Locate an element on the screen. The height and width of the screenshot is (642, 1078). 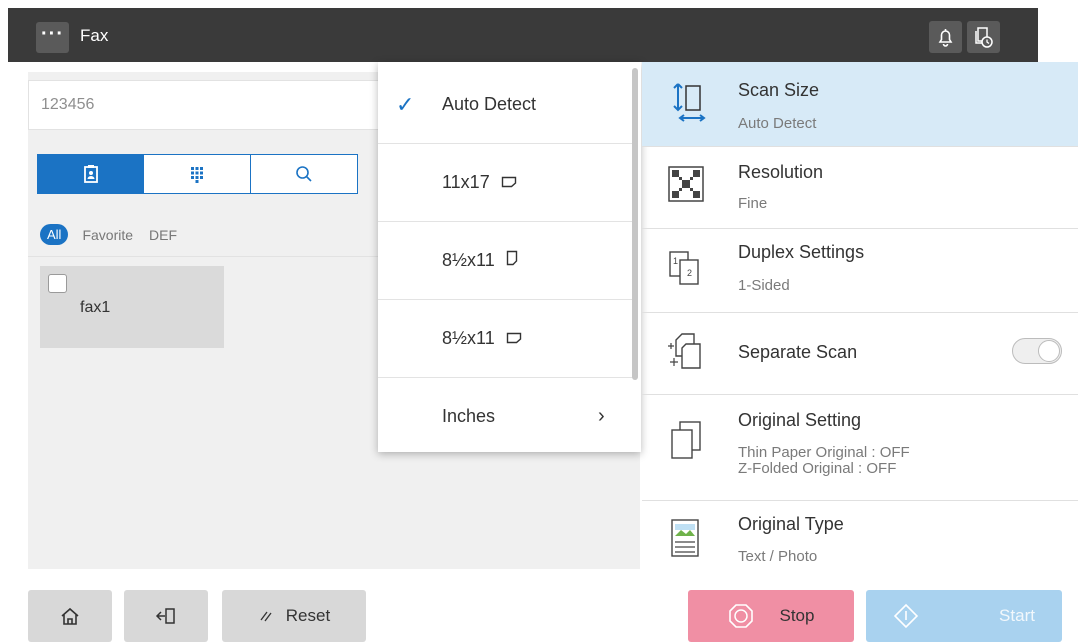
tab-search is located at coordinates (304, 174).